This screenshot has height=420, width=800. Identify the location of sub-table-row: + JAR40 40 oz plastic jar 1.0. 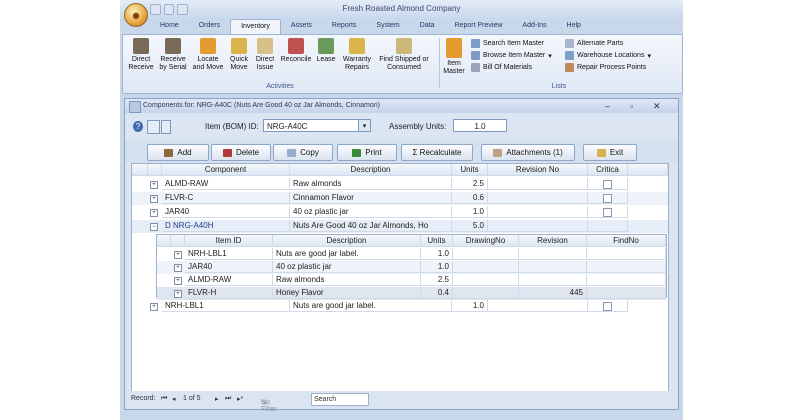
(411, 267).